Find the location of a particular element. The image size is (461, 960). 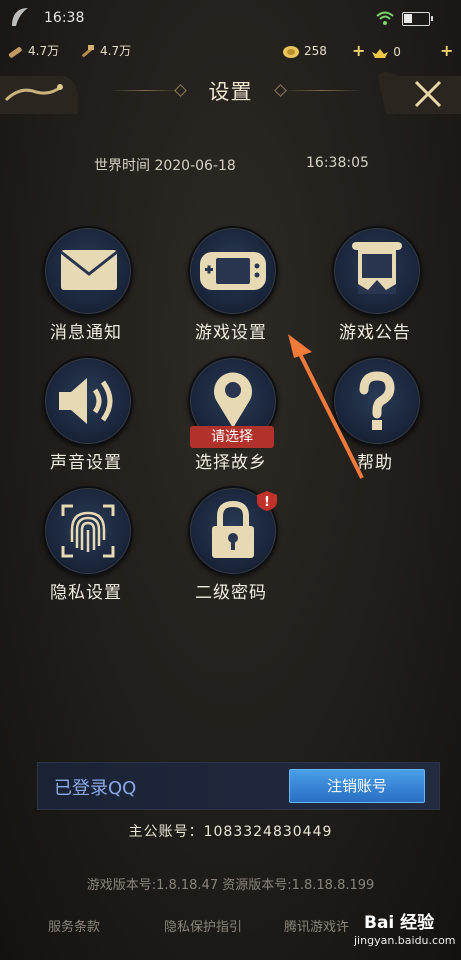

speaker-icon is located at coordinates (86, 401).